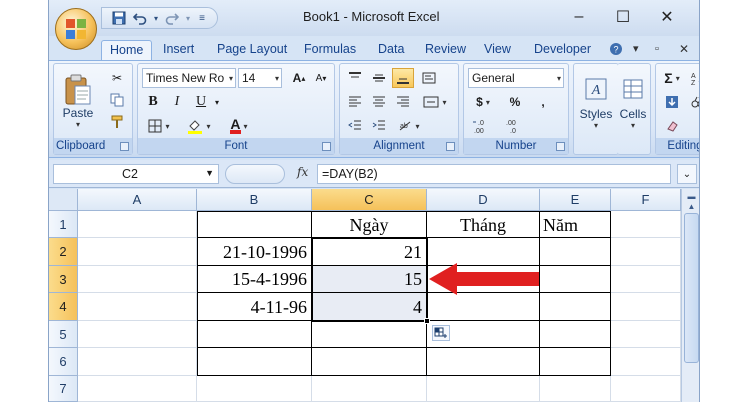  I want to click on paste-button: Paste ▾, so click(78, 101).